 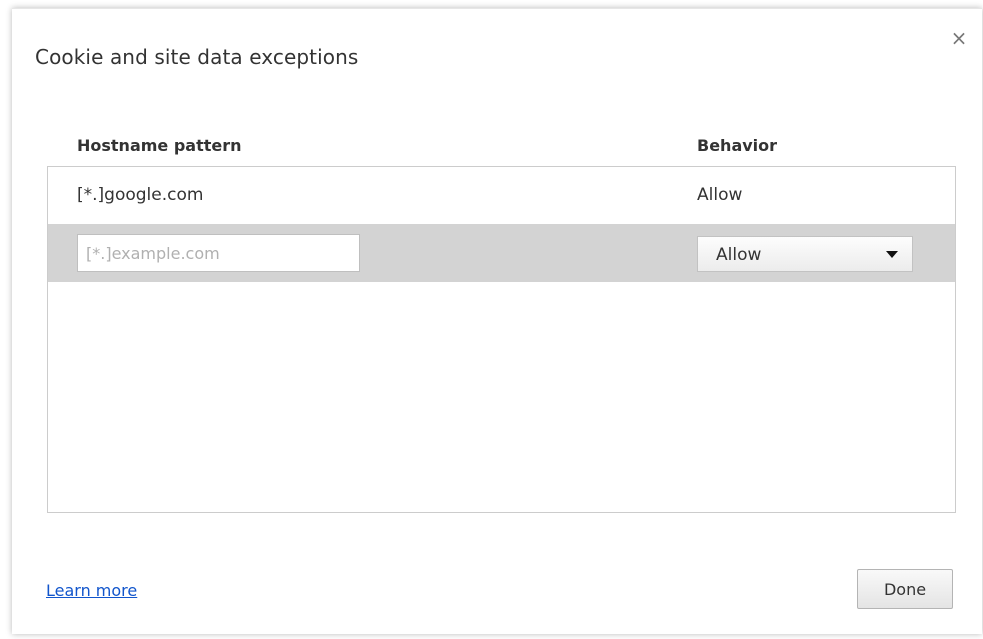 I want to click on new-exception-row: Allow, so click(x=501, y=253).